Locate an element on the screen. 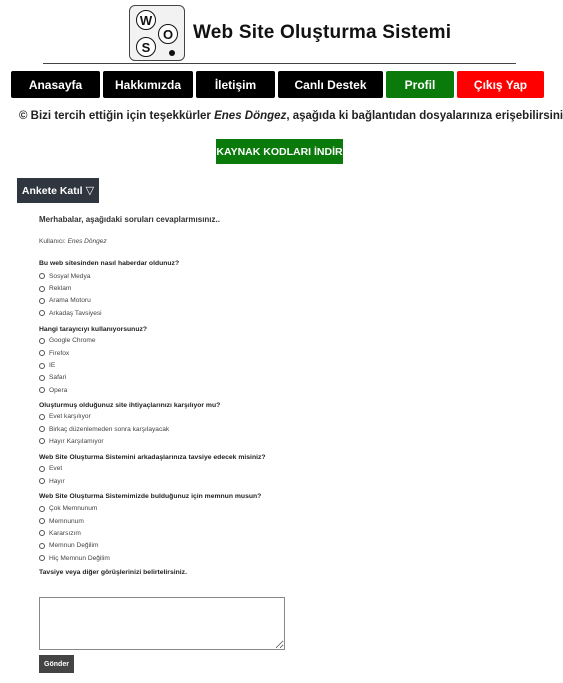 The width and height of the screenshot is (563, 683). option-label: Çok Memnunum is located at coordinates (73, 509).